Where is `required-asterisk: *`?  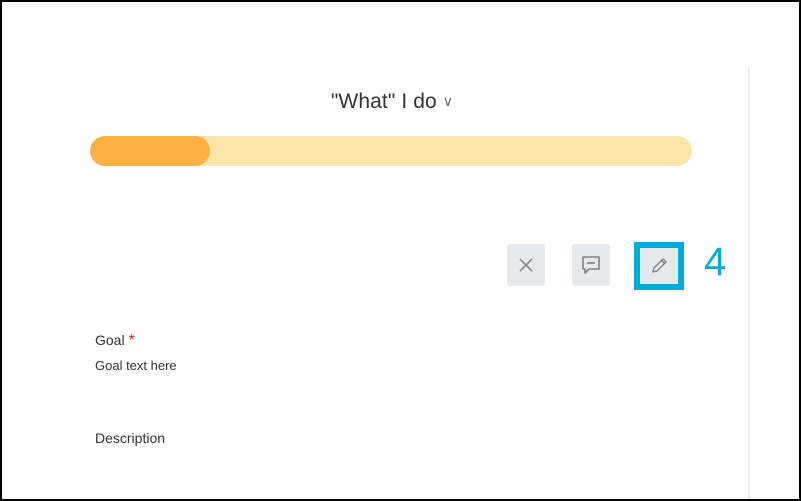
required-asterisk: * is located at coordinates (131, 340).